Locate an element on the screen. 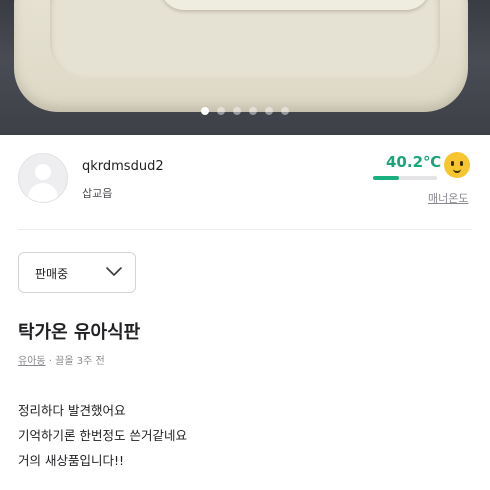  post-time: 끌올 3주 전 is located at coordinates (80, 361).